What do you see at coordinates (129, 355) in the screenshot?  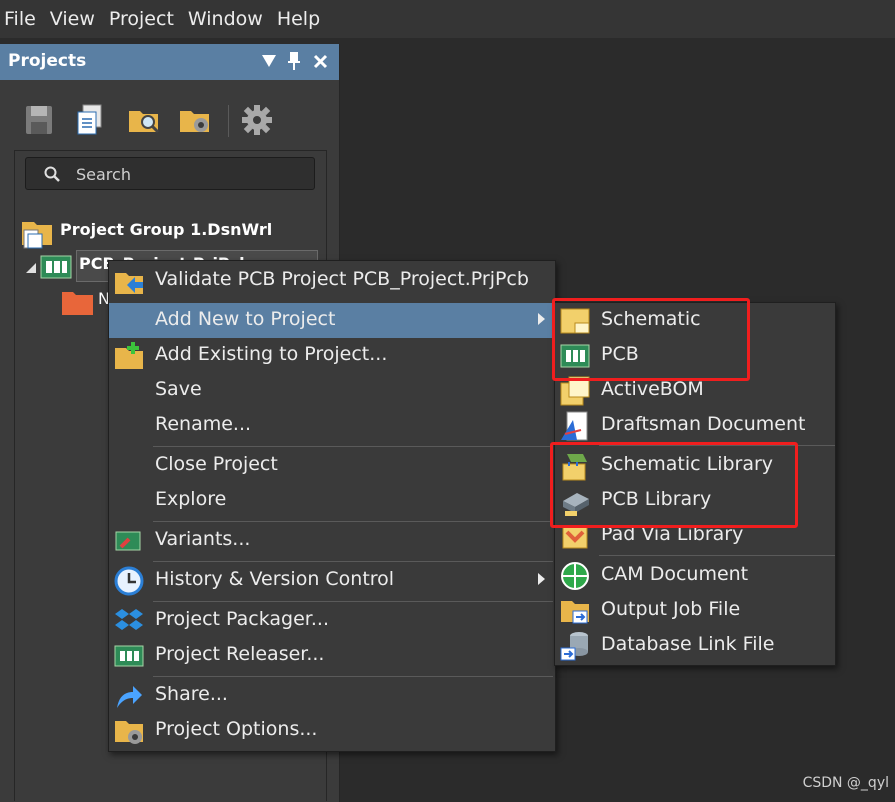 I see `add-existing-icon` at bounding box center [129, 355].